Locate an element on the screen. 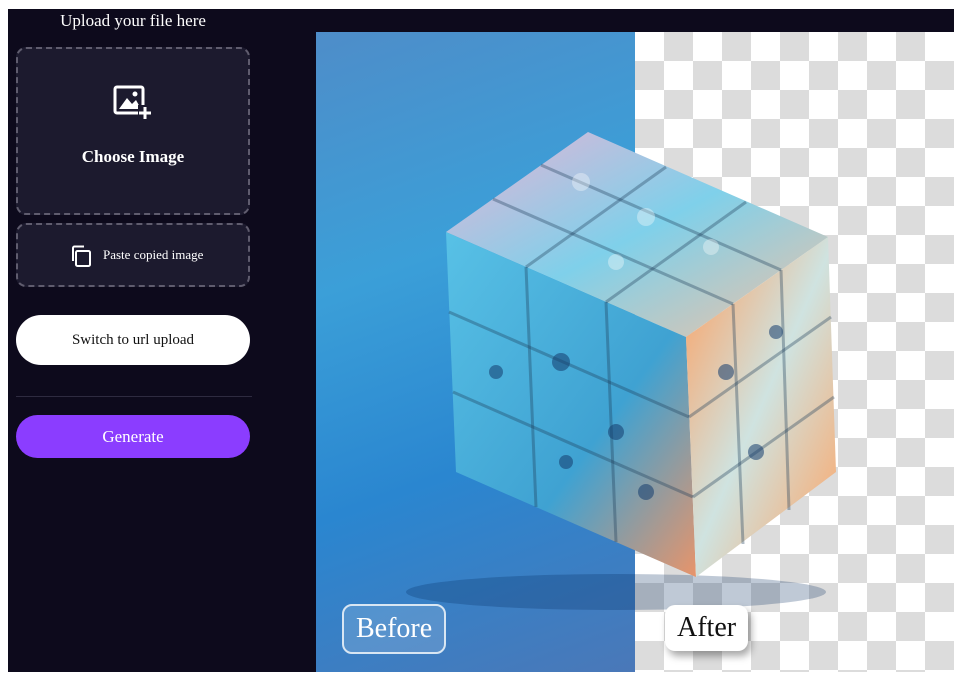 Image resolution: width=954 pixels, height=675 pixels. generate-button: Generate is located at coordinates (133, 436).